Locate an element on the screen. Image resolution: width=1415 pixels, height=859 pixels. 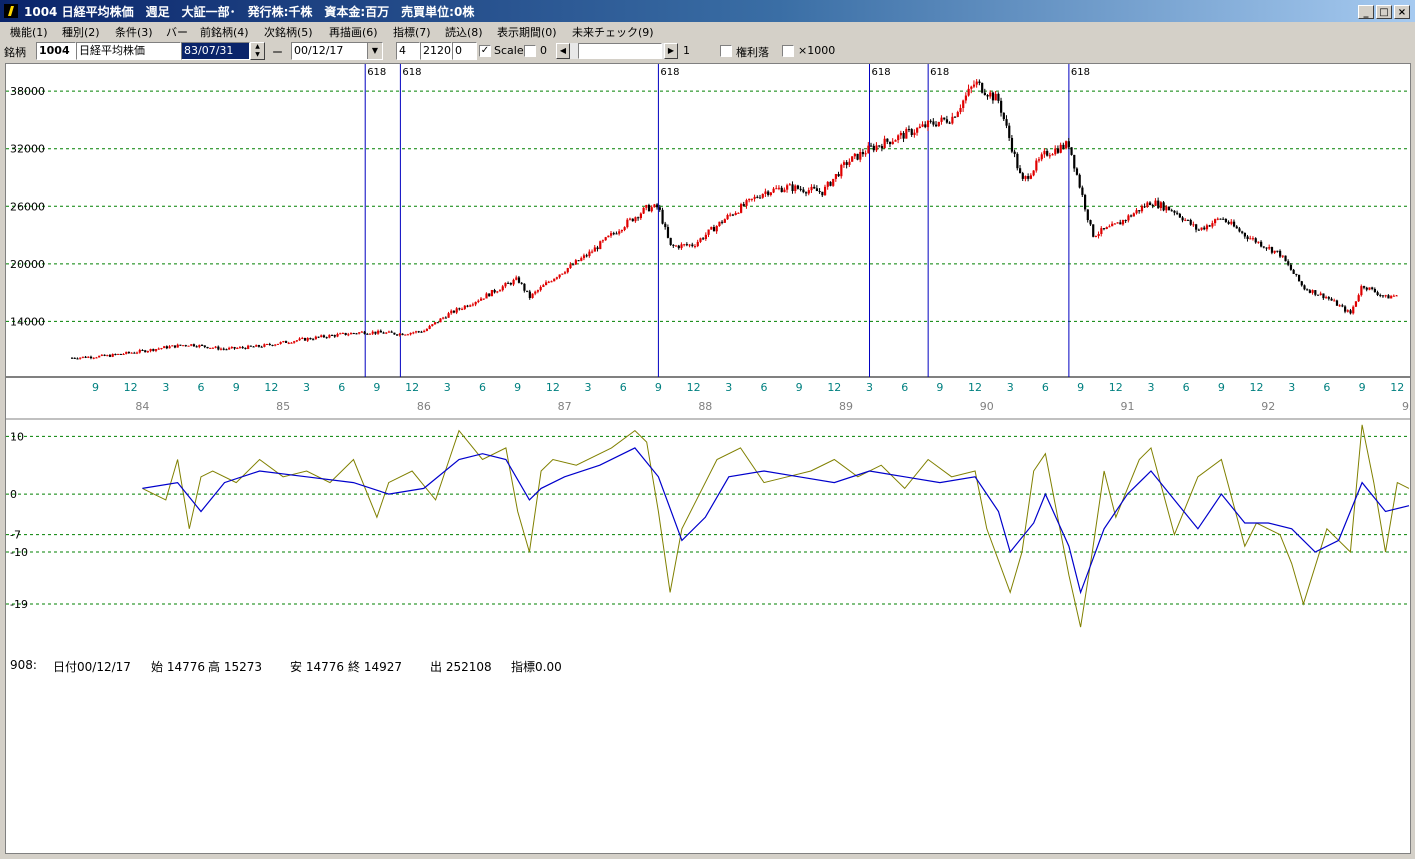
year-tick-label: 85 is located at coordinates (283, 406).